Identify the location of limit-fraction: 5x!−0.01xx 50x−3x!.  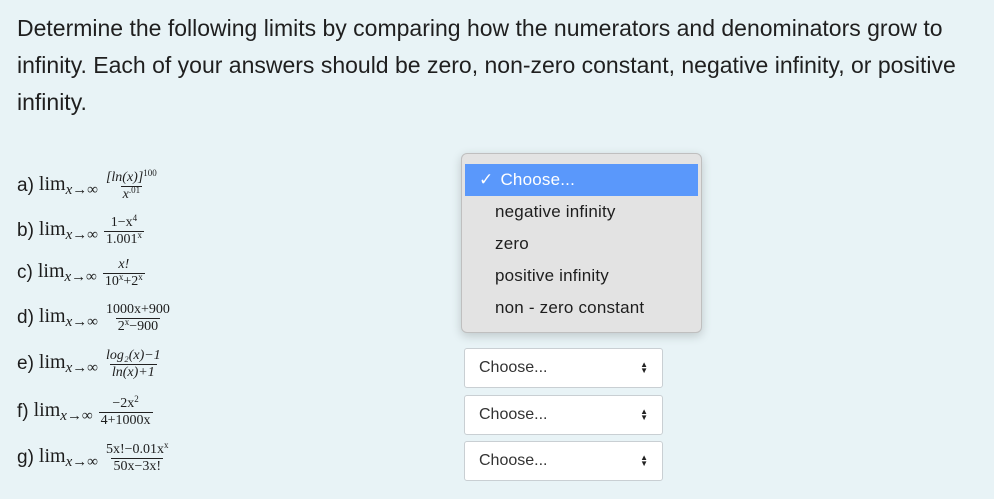
(137, 456).